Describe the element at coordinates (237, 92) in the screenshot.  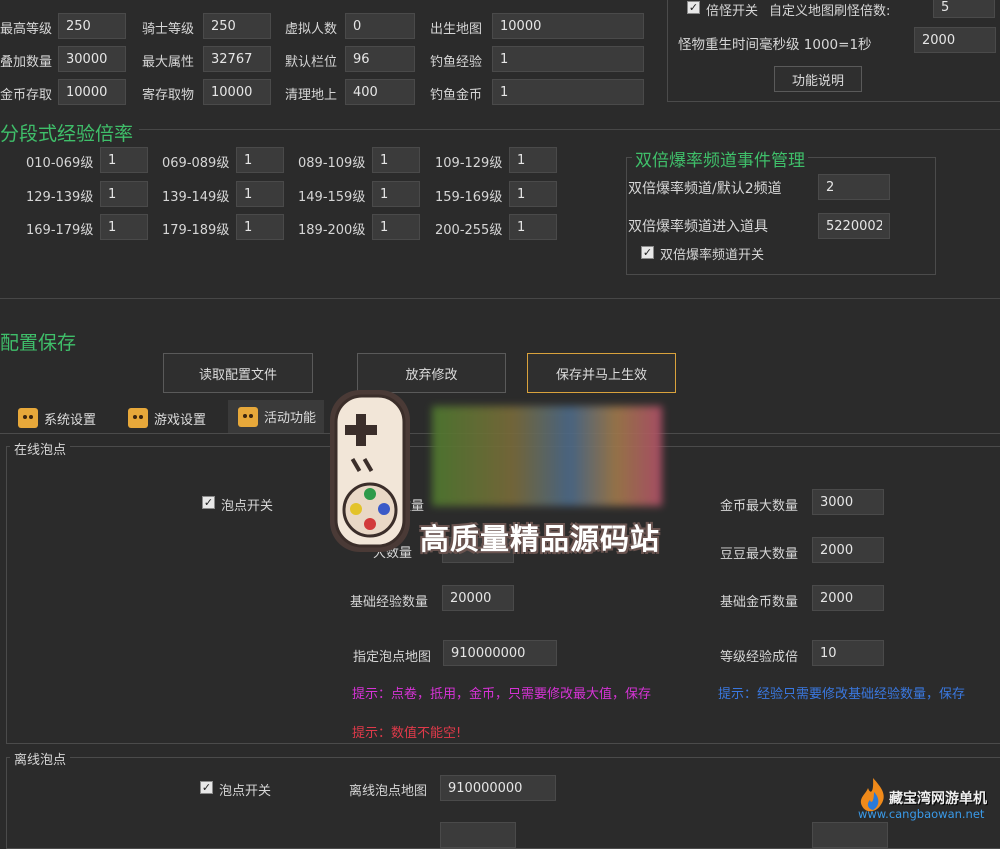
I see `item-storage-input` at that location.